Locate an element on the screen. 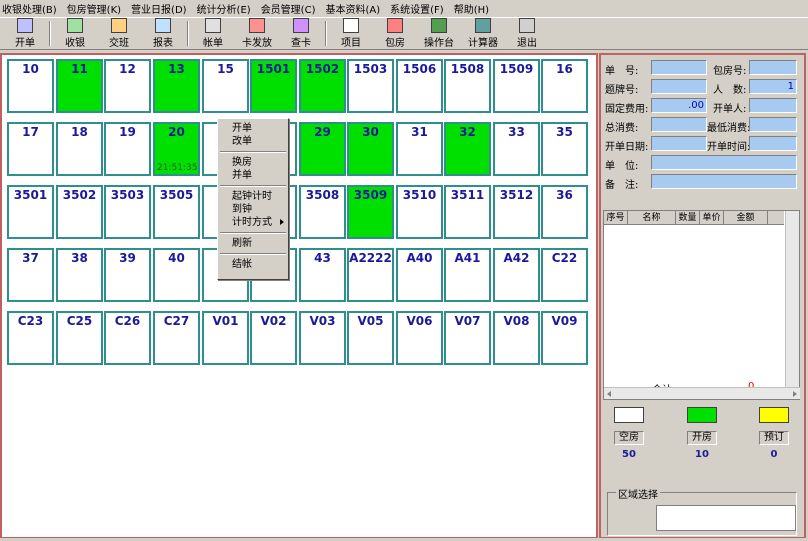 This screenshot has width=808, height=541. room-tile: 19 is located at coordinates (127, 149).